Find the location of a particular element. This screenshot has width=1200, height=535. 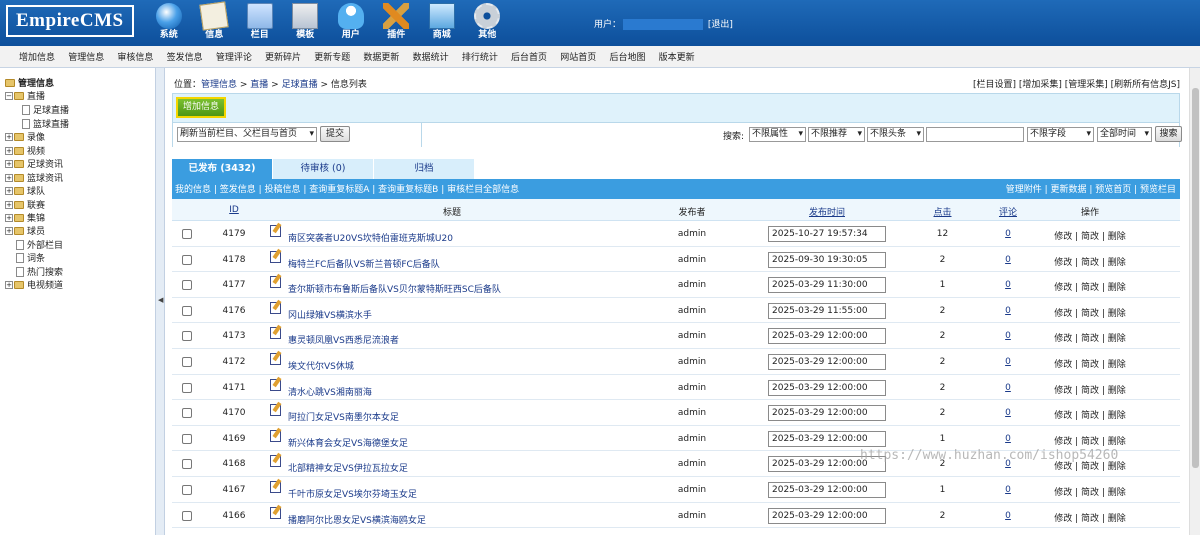

tree-node: + 球员 is located at coordinates (25, 230).